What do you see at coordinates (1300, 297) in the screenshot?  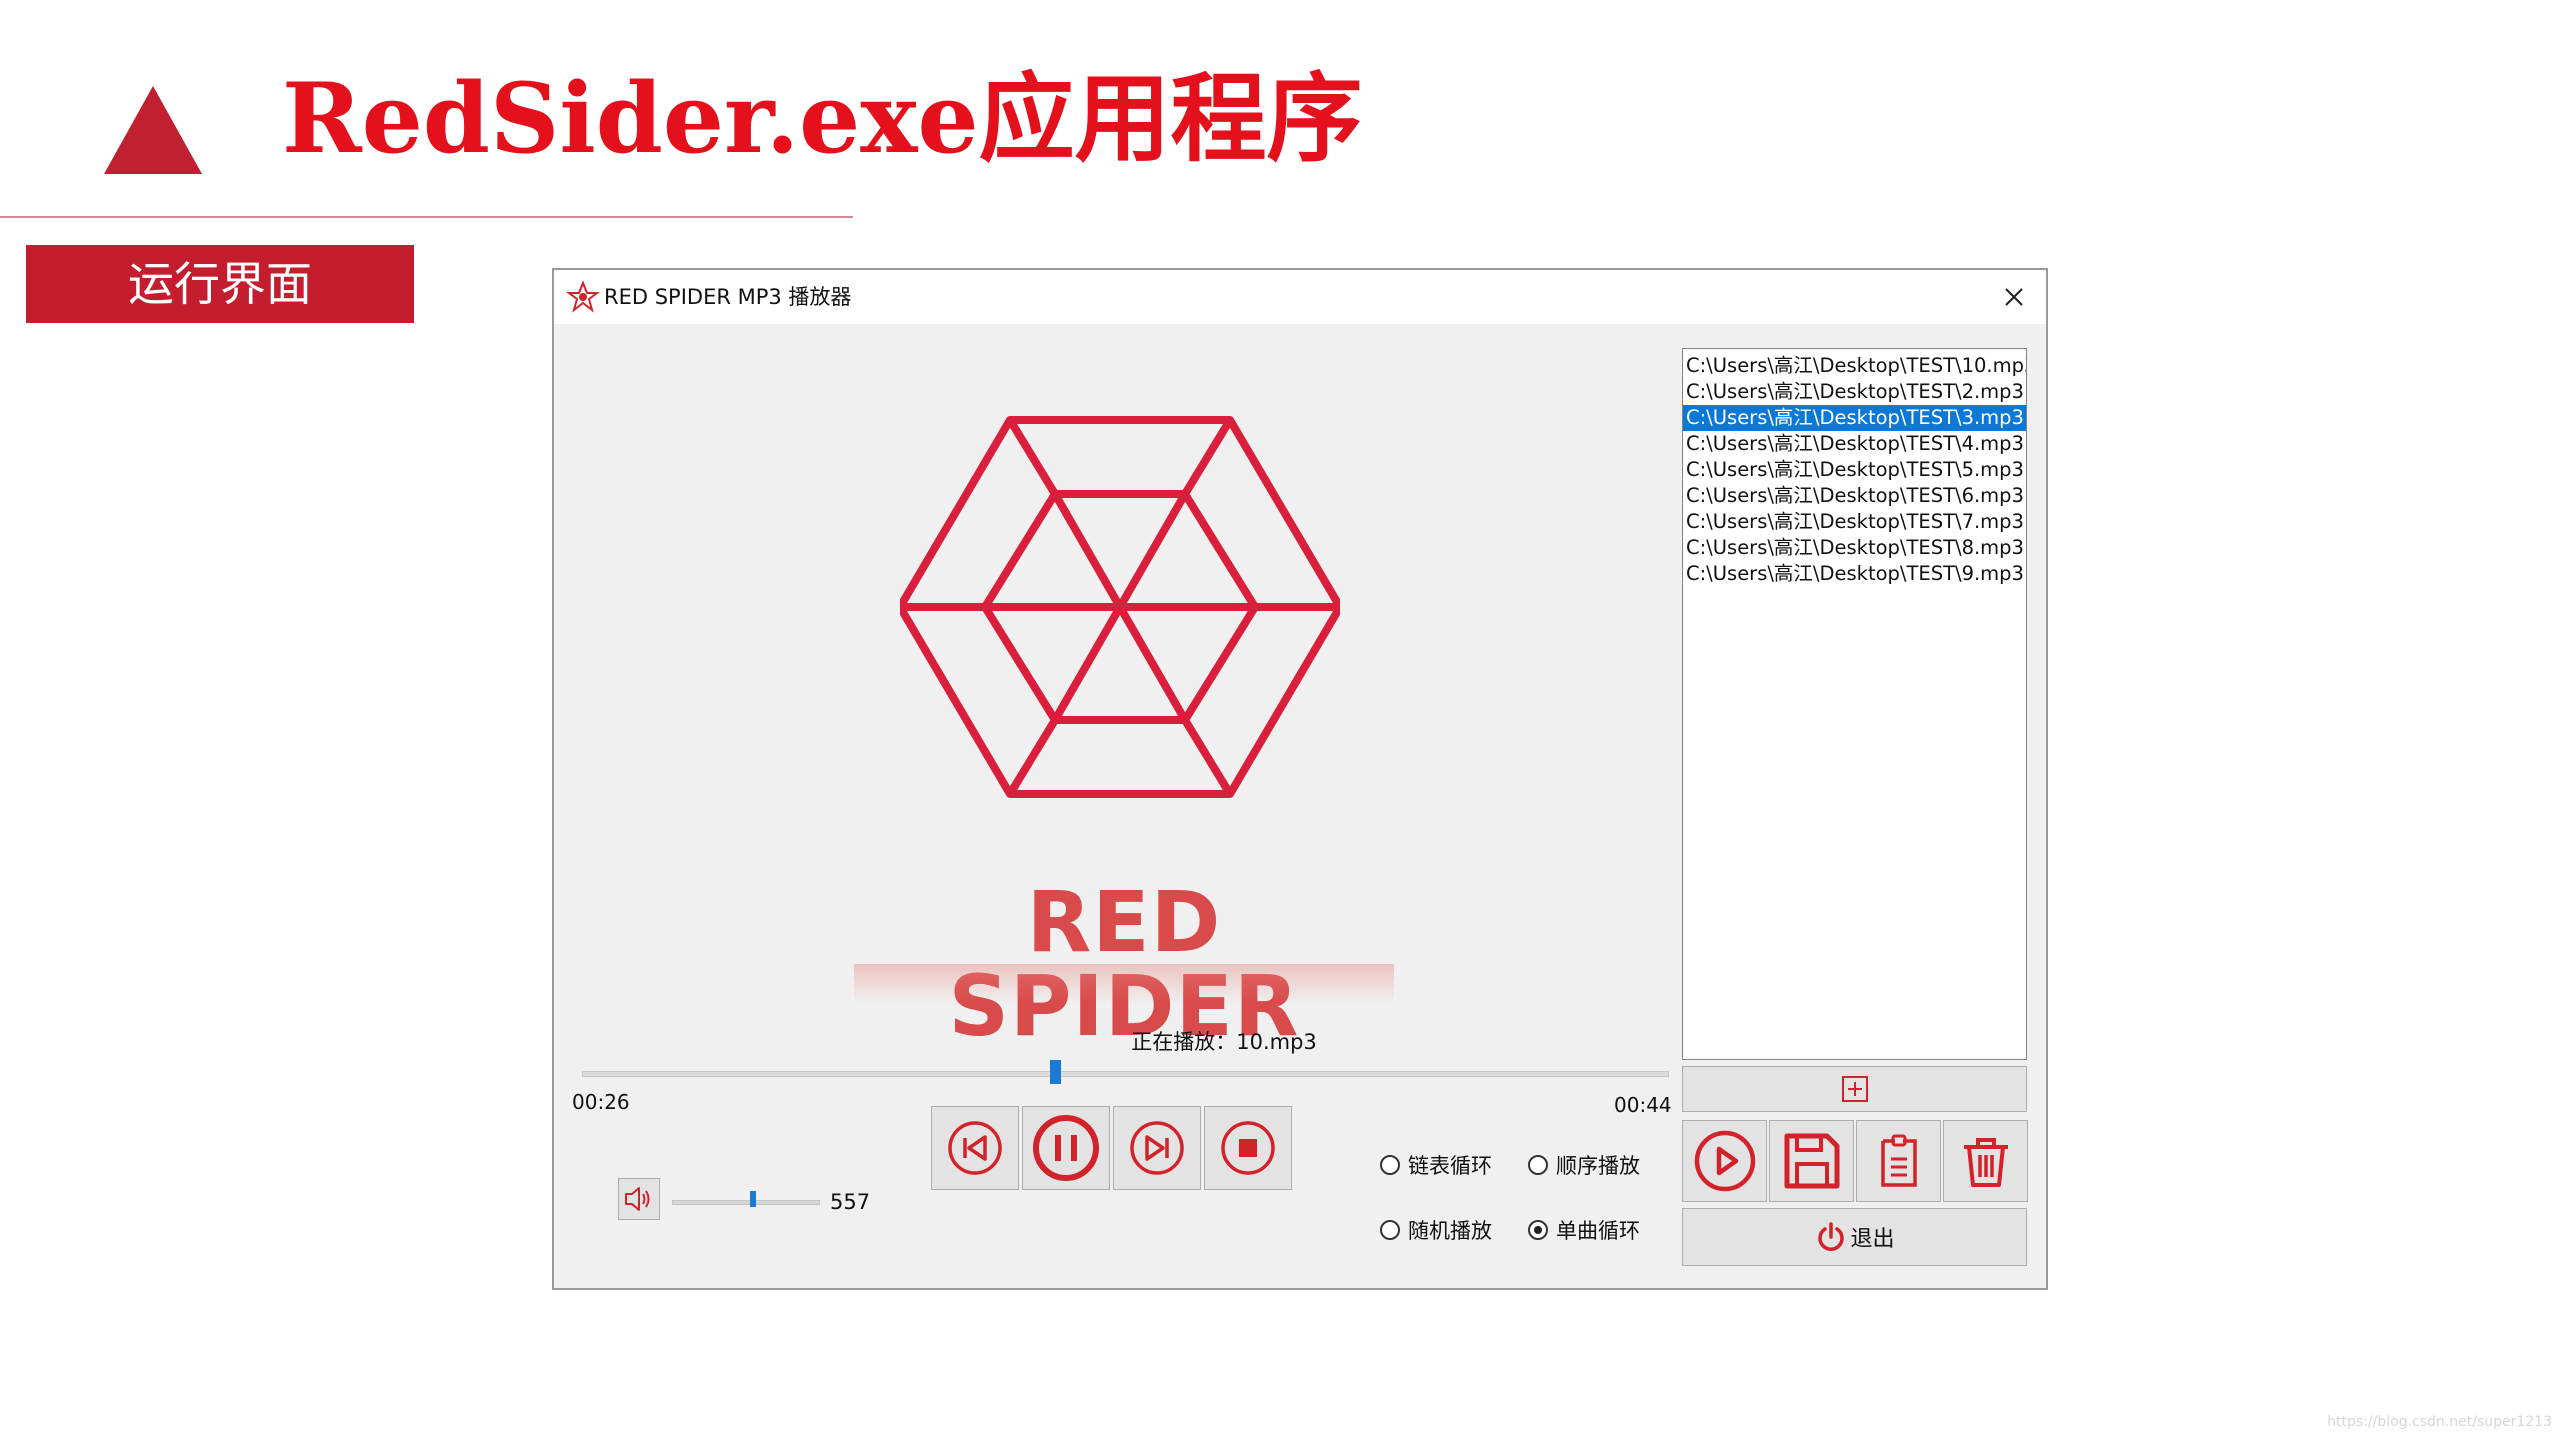 I see `title-bar: RED SPIDER MP3 播放器` at bounding box center [1300, 297].